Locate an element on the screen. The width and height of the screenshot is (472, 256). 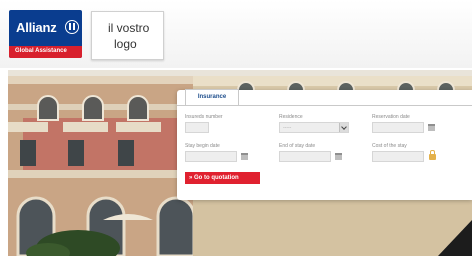
reservation-date-label: Reservation date is located at coordinates (391, 117).